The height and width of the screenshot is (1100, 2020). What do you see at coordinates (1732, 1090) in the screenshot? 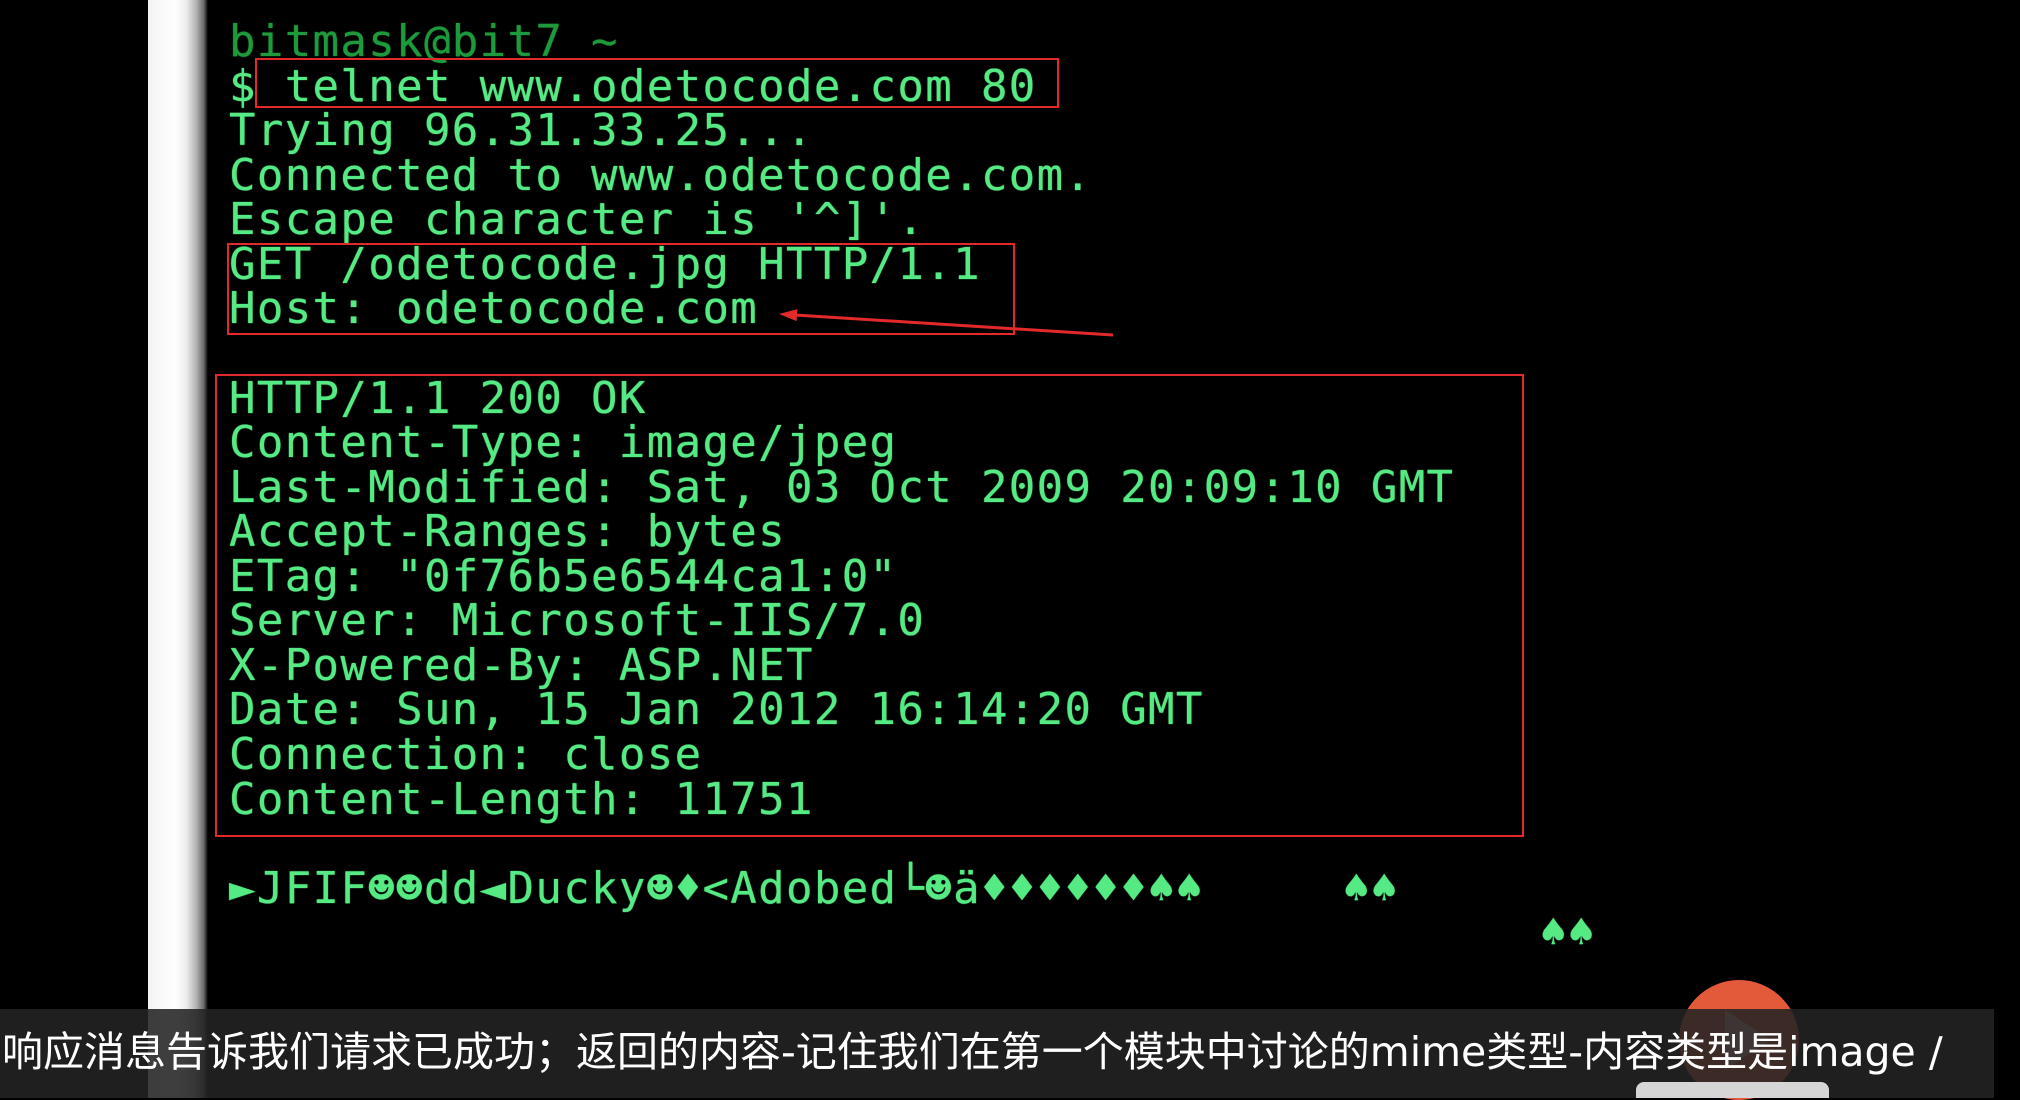
I see `player-control-tab` at bounding box center [1732, 1090].